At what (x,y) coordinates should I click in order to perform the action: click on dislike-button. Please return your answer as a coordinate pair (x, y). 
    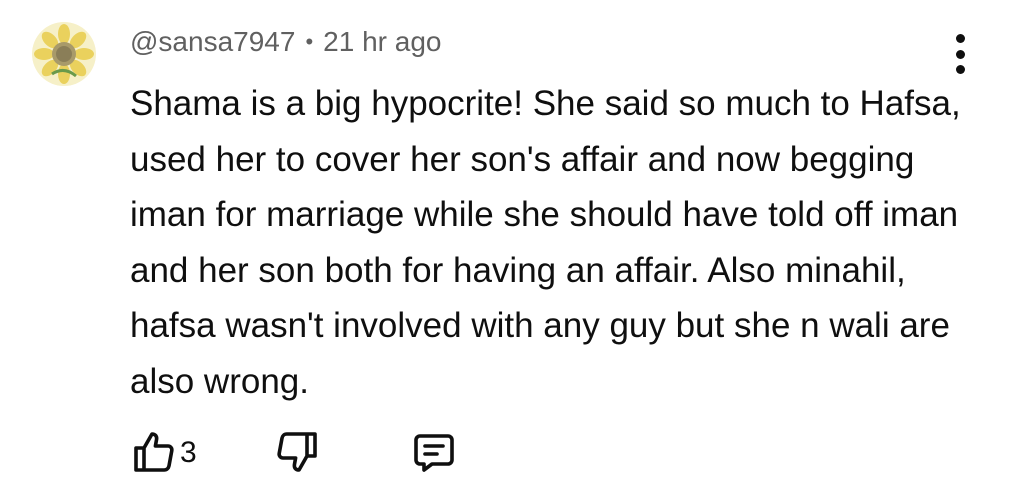
    Looking at the image, I should click on (297, 452).